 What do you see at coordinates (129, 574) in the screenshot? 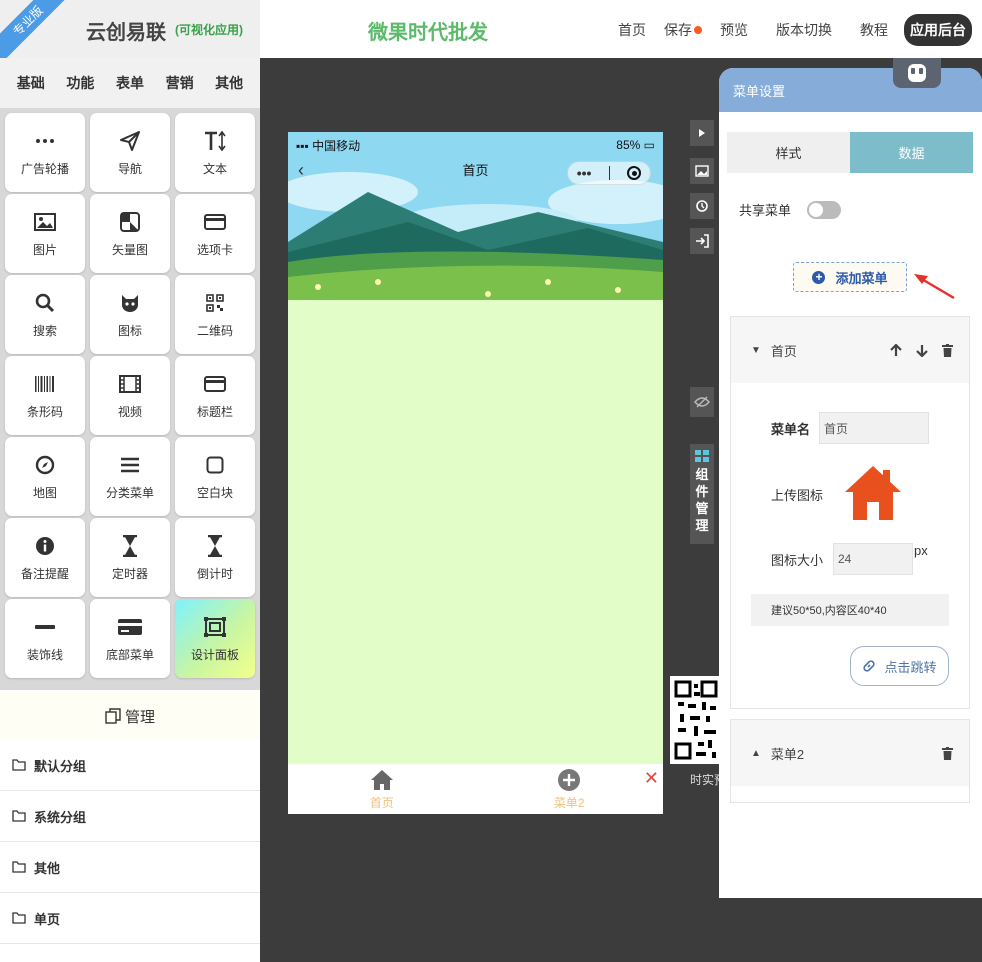
I see `component-label: 定时器` at bounding box center [129, 574].